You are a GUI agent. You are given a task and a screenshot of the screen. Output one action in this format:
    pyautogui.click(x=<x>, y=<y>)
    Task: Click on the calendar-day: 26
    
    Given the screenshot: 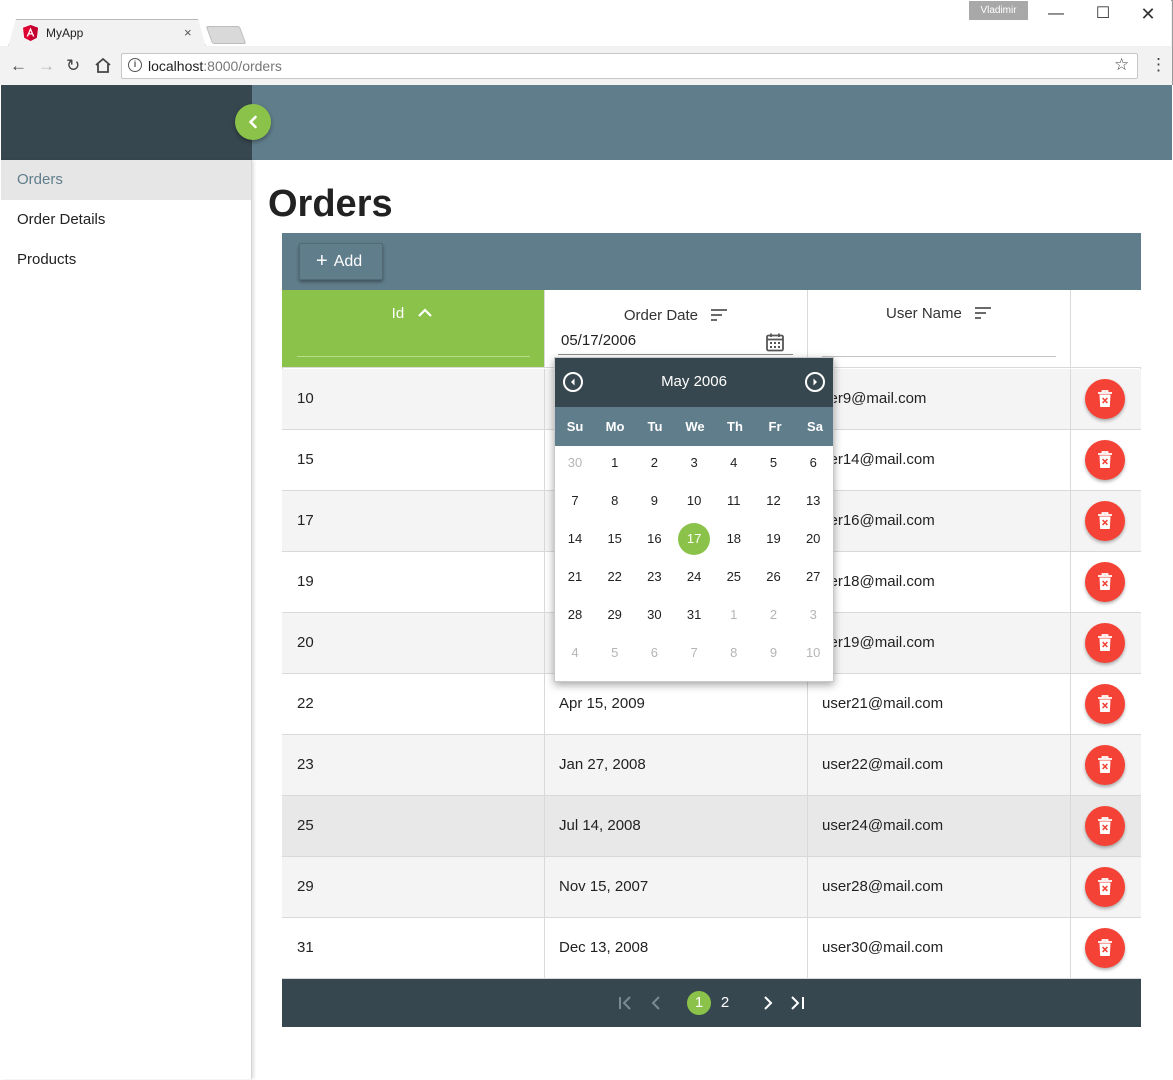 What is the action you would take?
    pyautogui.click(x=774, y=577)
    